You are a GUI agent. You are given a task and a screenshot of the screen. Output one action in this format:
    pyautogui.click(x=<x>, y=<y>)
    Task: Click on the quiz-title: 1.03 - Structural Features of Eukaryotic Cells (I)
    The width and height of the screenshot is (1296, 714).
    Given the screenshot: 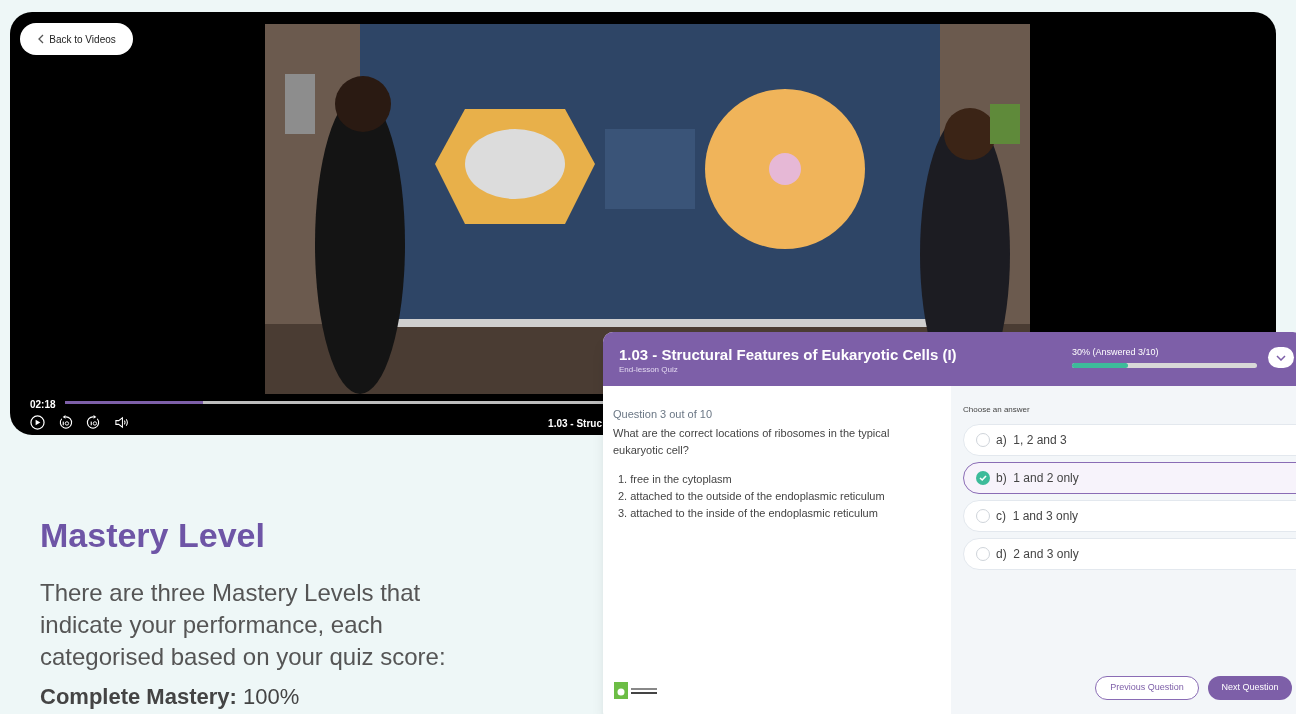 What is the action you would take?
    pyautogui.click(x=788, y=355)
    